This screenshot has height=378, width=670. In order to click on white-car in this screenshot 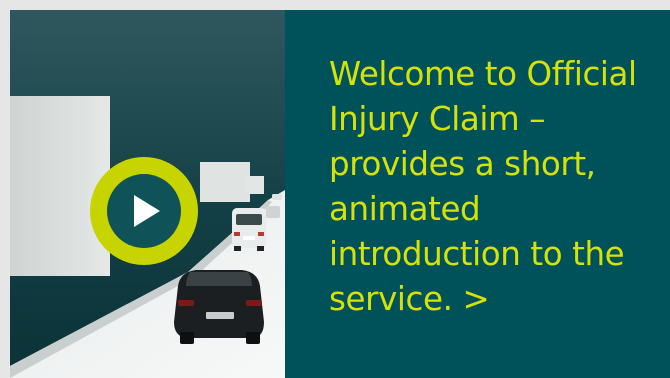, I will do `click(249, 229)`.